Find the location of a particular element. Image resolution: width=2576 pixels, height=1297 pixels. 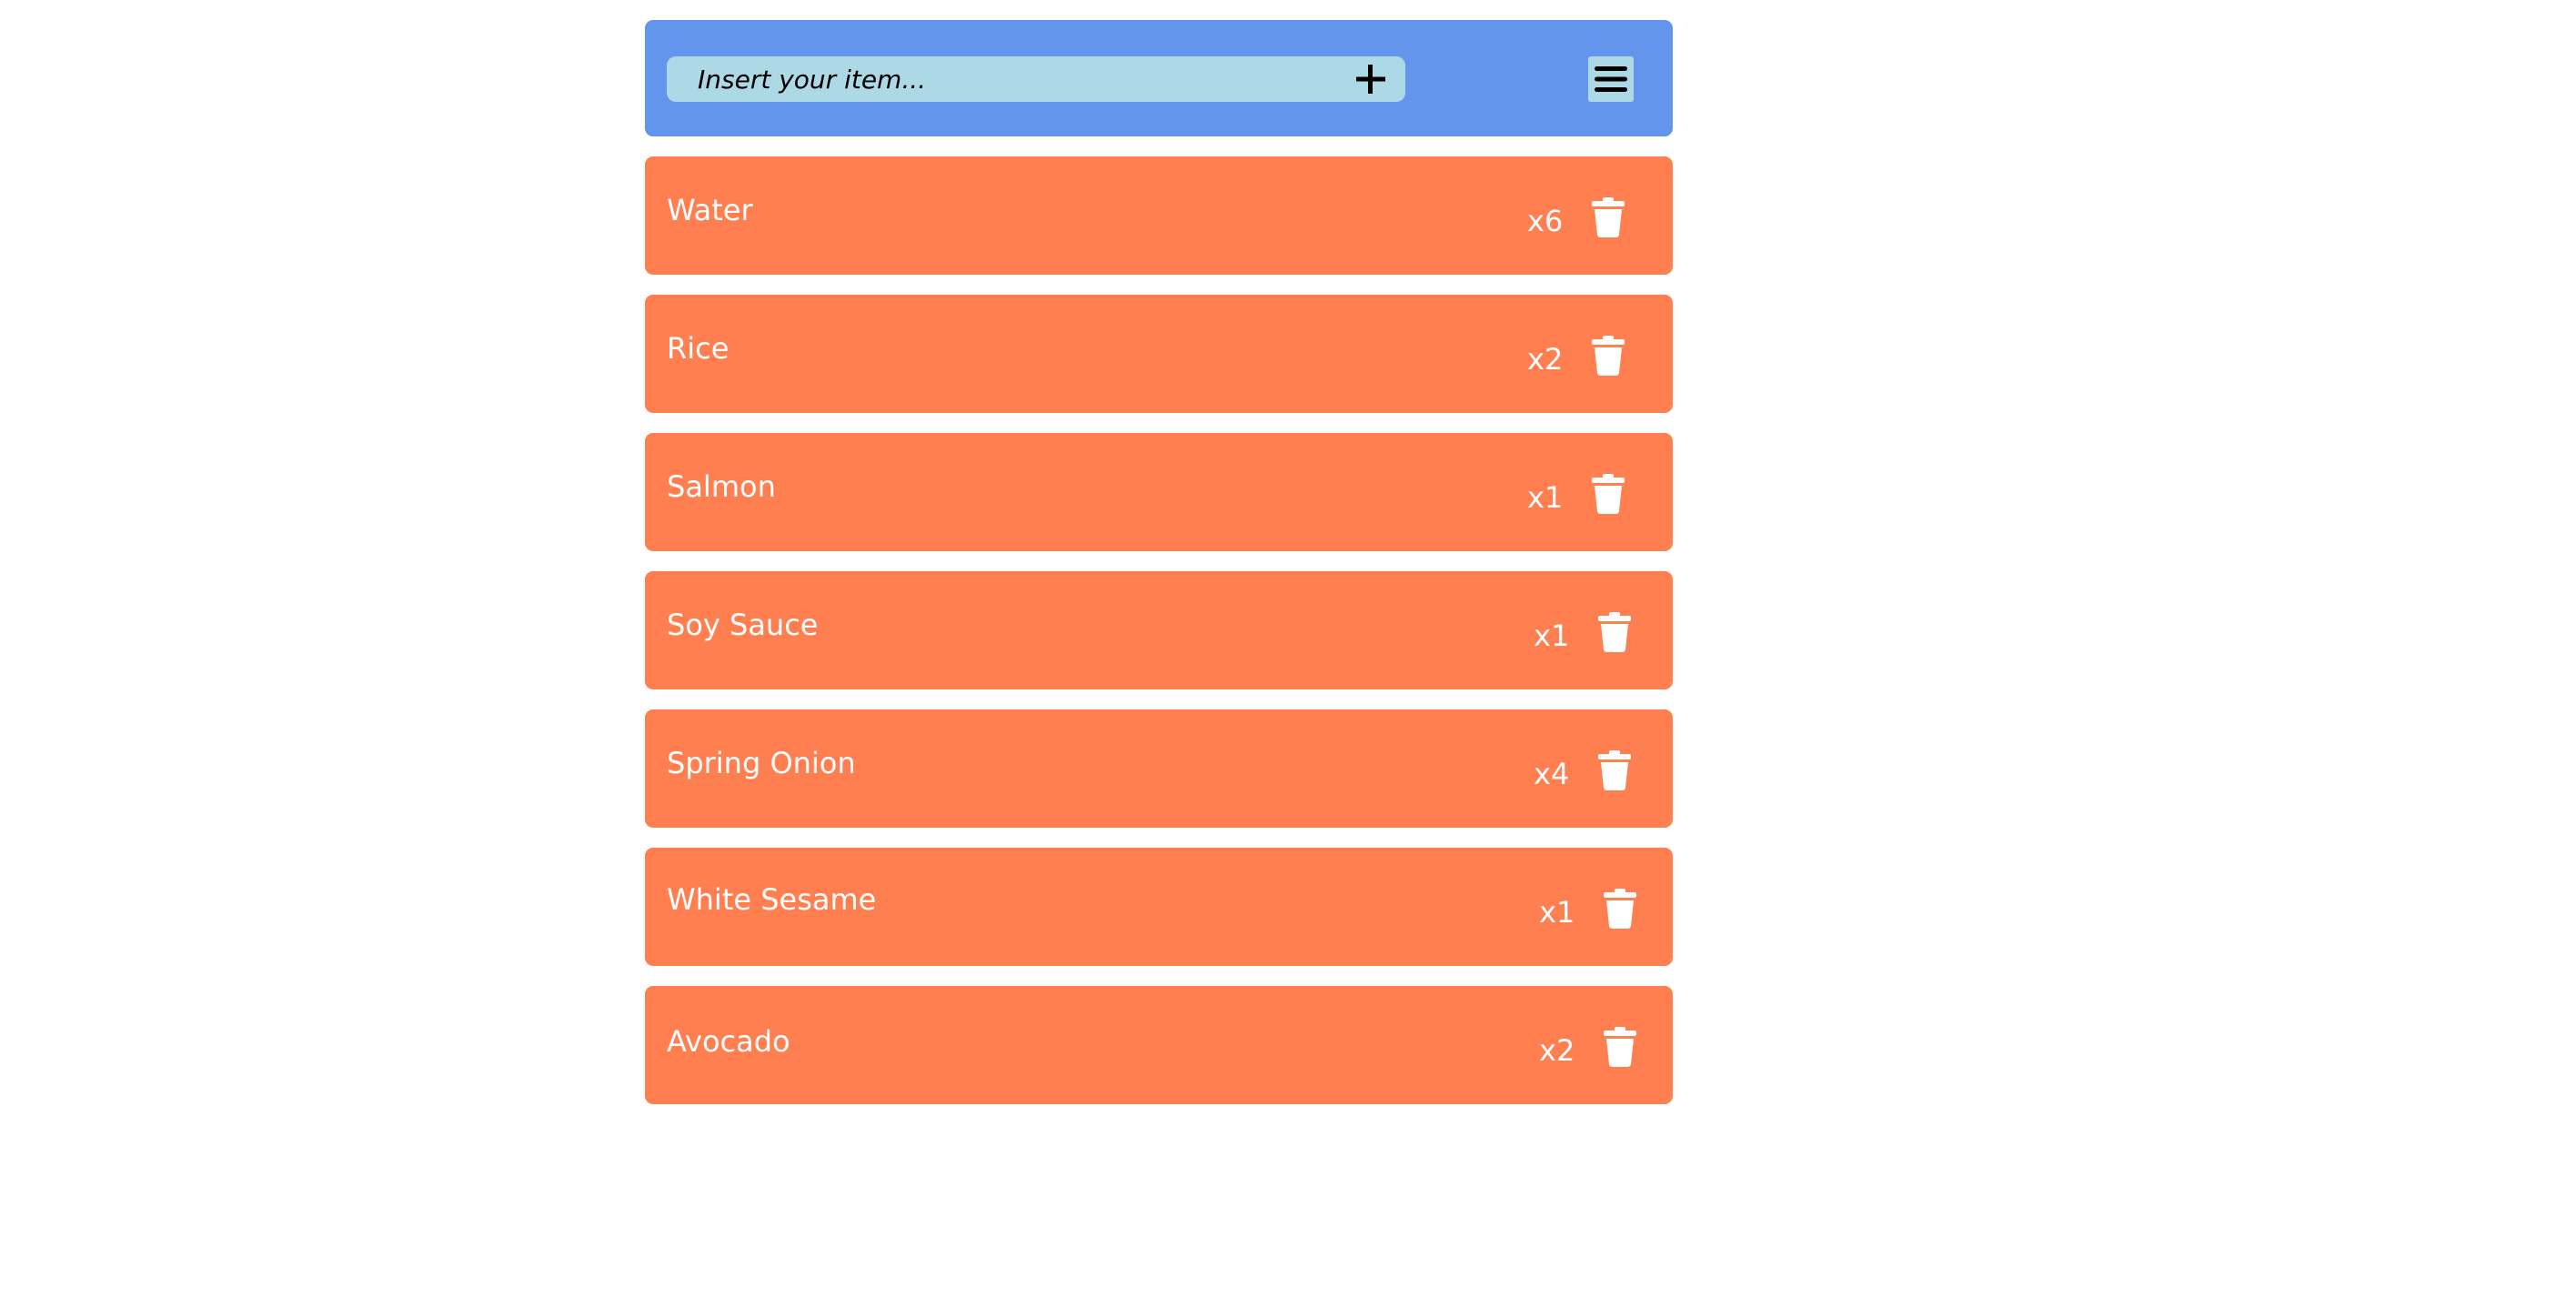

item-name: Water is located at coordinates (710, 210).